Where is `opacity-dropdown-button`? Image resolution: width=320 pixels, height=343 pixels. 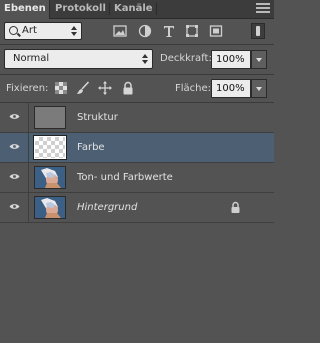 opacity-dropdown-button is located at coordinates (259, 59).